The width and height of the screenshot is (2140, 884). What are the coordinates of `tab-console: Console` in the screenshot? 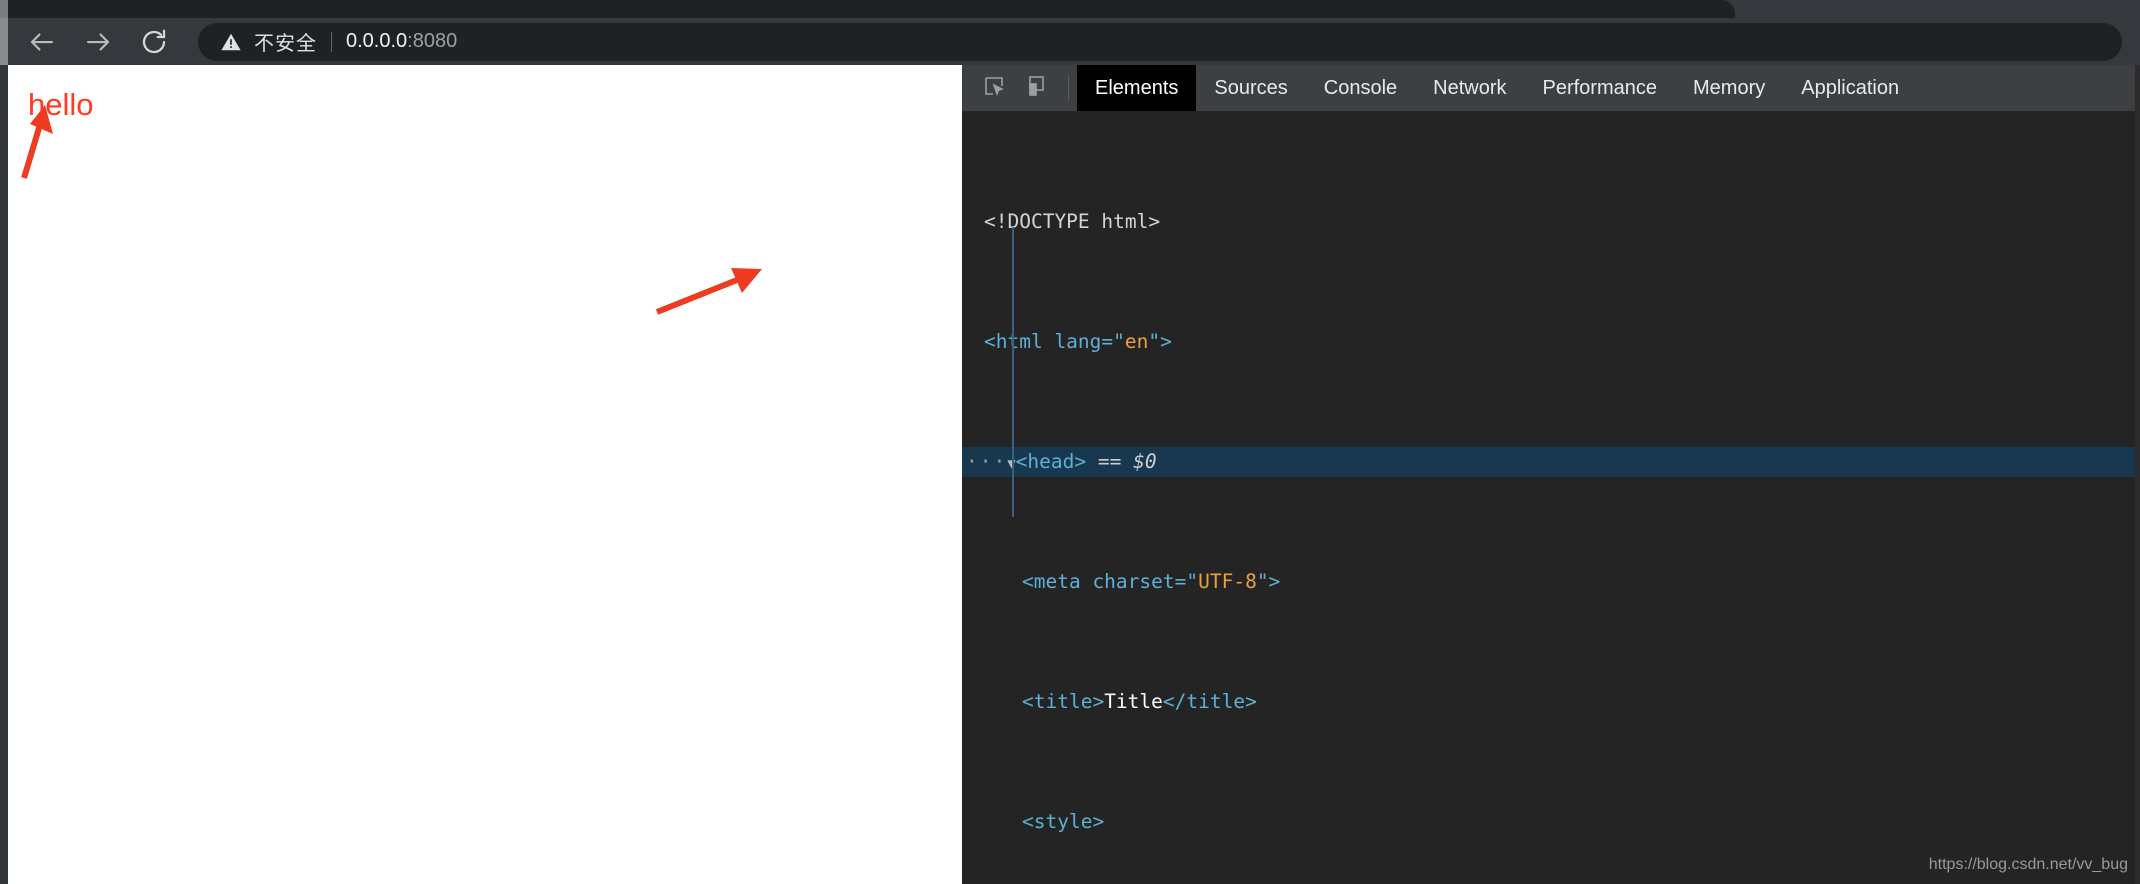 It's located at (1360, 88).